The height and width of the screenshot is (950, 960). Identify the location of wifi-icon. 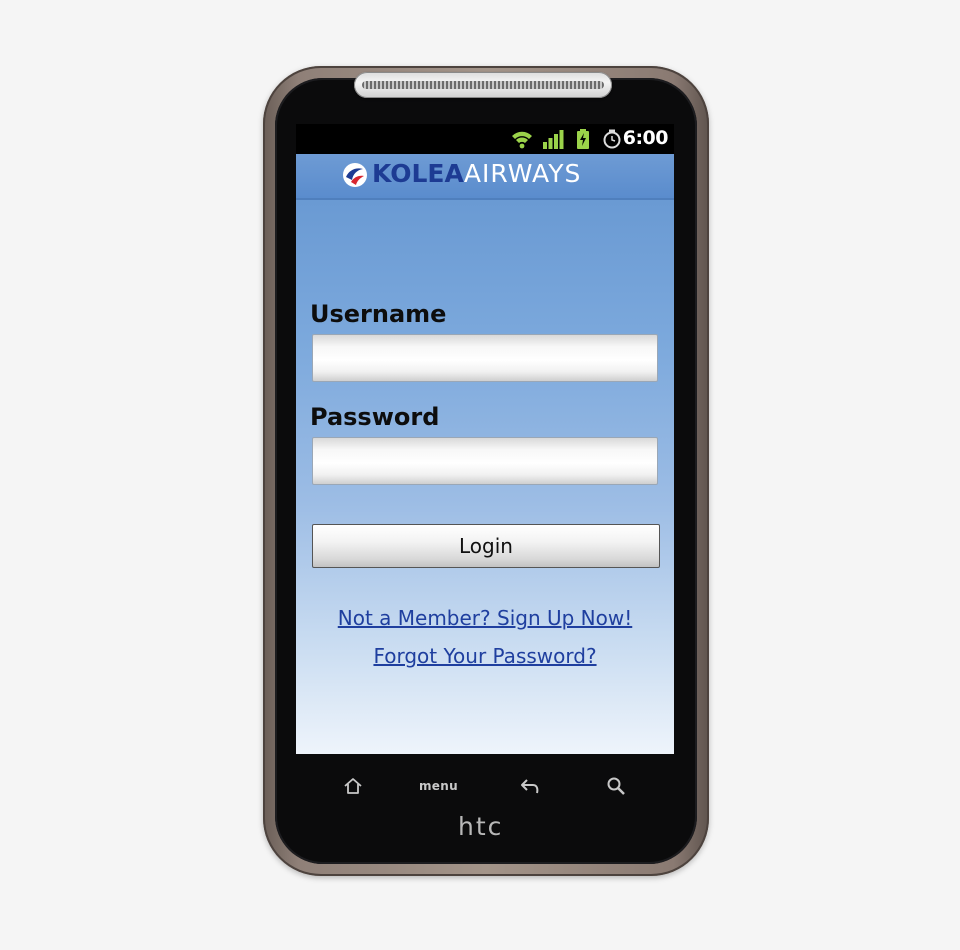
(522, 140).